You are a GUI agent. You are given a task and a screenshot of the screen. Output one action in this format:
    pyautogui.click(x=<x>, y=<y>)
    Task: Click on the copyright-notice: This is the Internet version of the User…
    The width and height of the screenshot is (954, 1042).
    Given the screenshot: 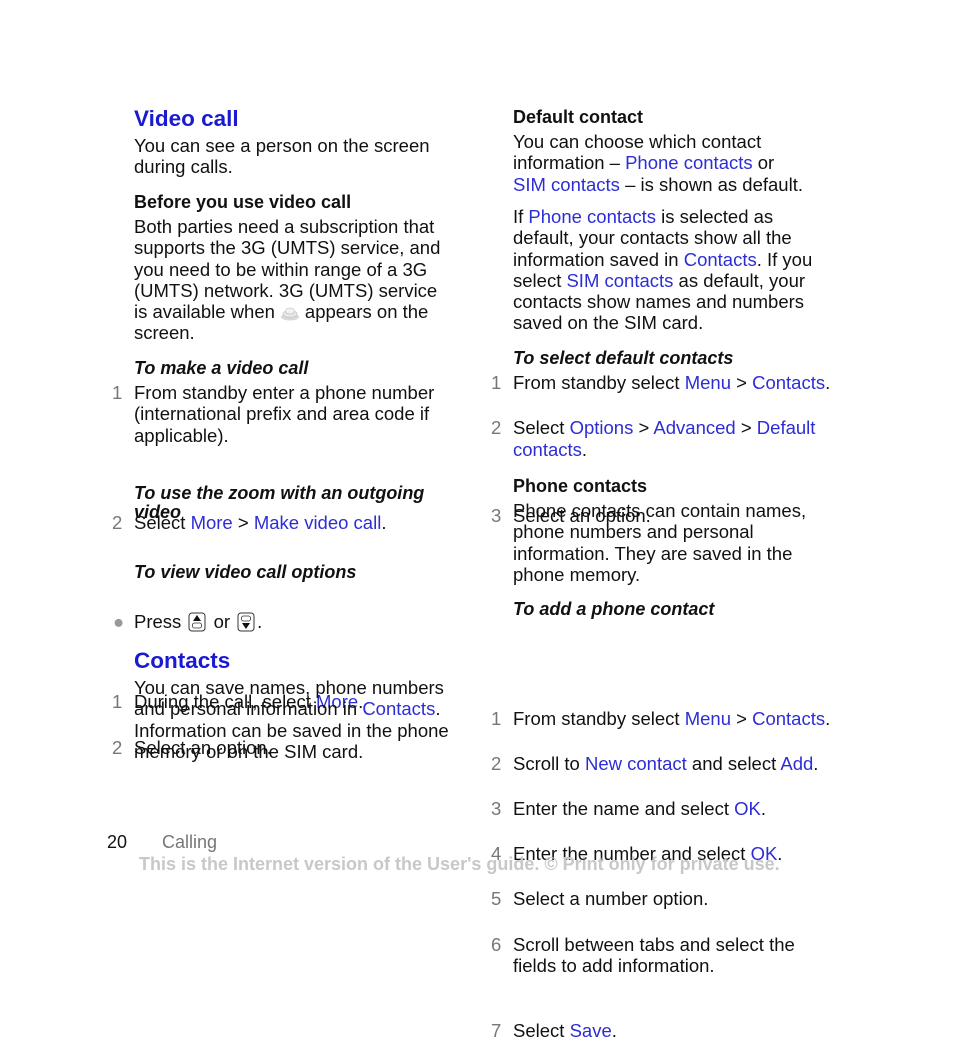 What is the action you would take?
    pyautogui.click(x=459, y=864)
    